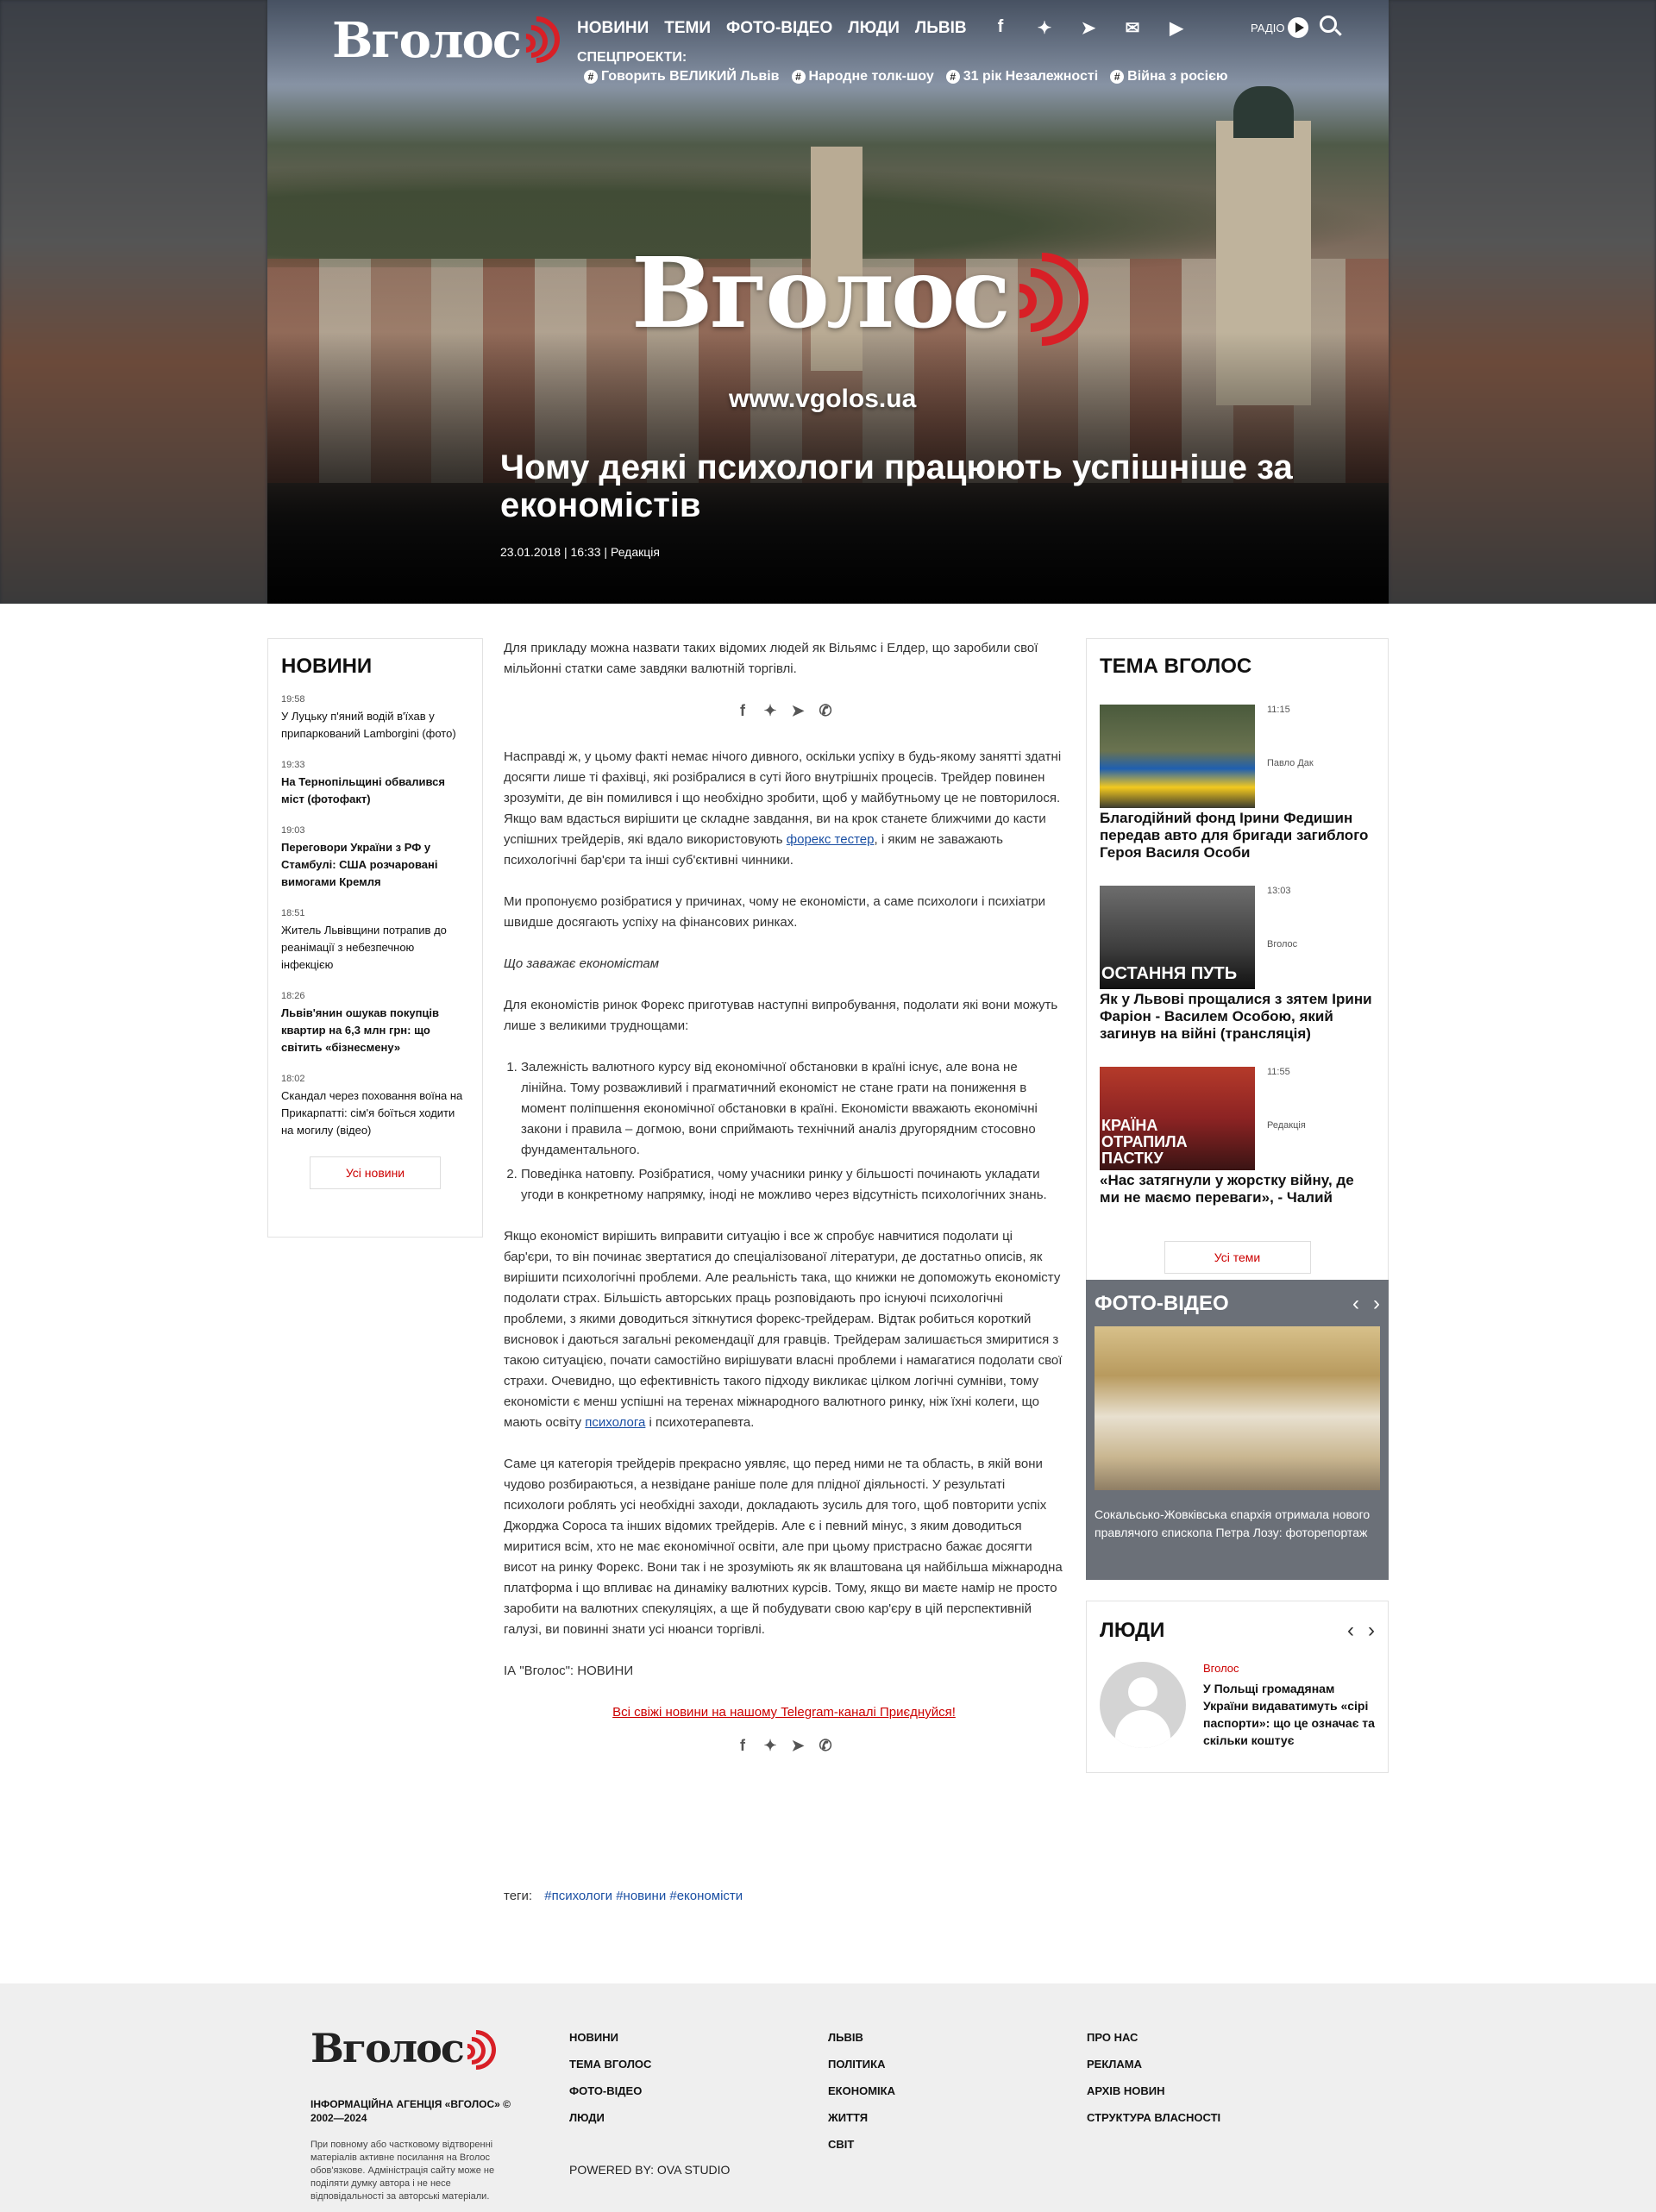 Image resolution: width=1656 pixels, height=2212 pixels. I want to click on nav-lviv: Львів, so click(941, 28).